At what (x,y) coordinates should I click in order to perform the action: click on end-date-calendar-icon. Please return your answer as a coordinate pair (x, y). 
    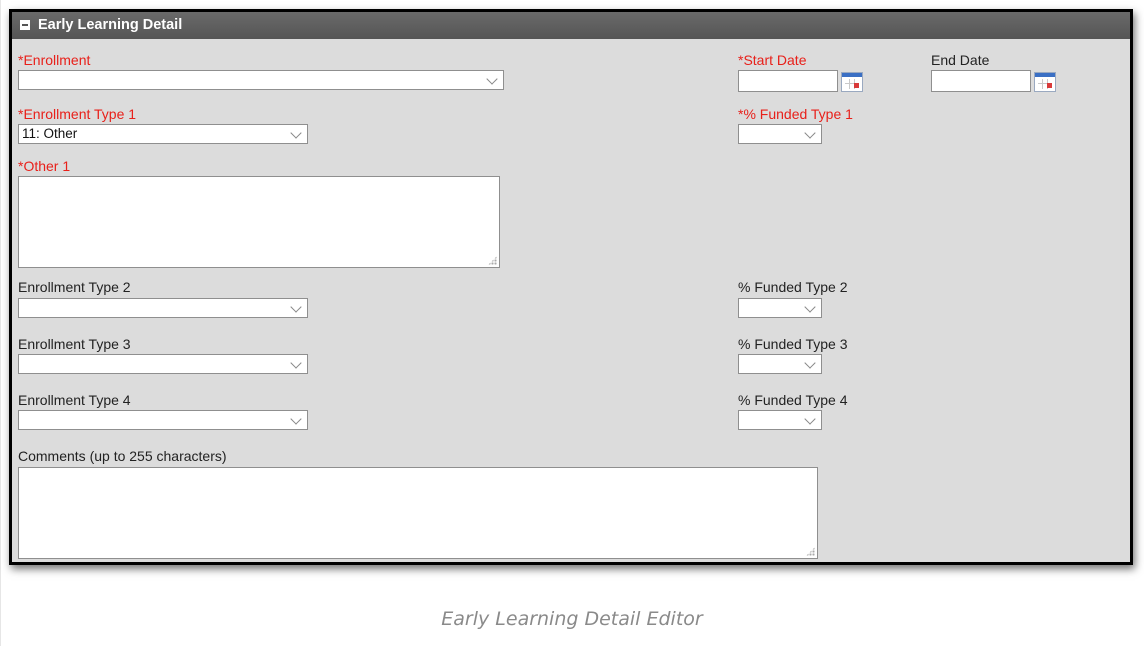
    Looking at the image, I should click on (1045, 82).